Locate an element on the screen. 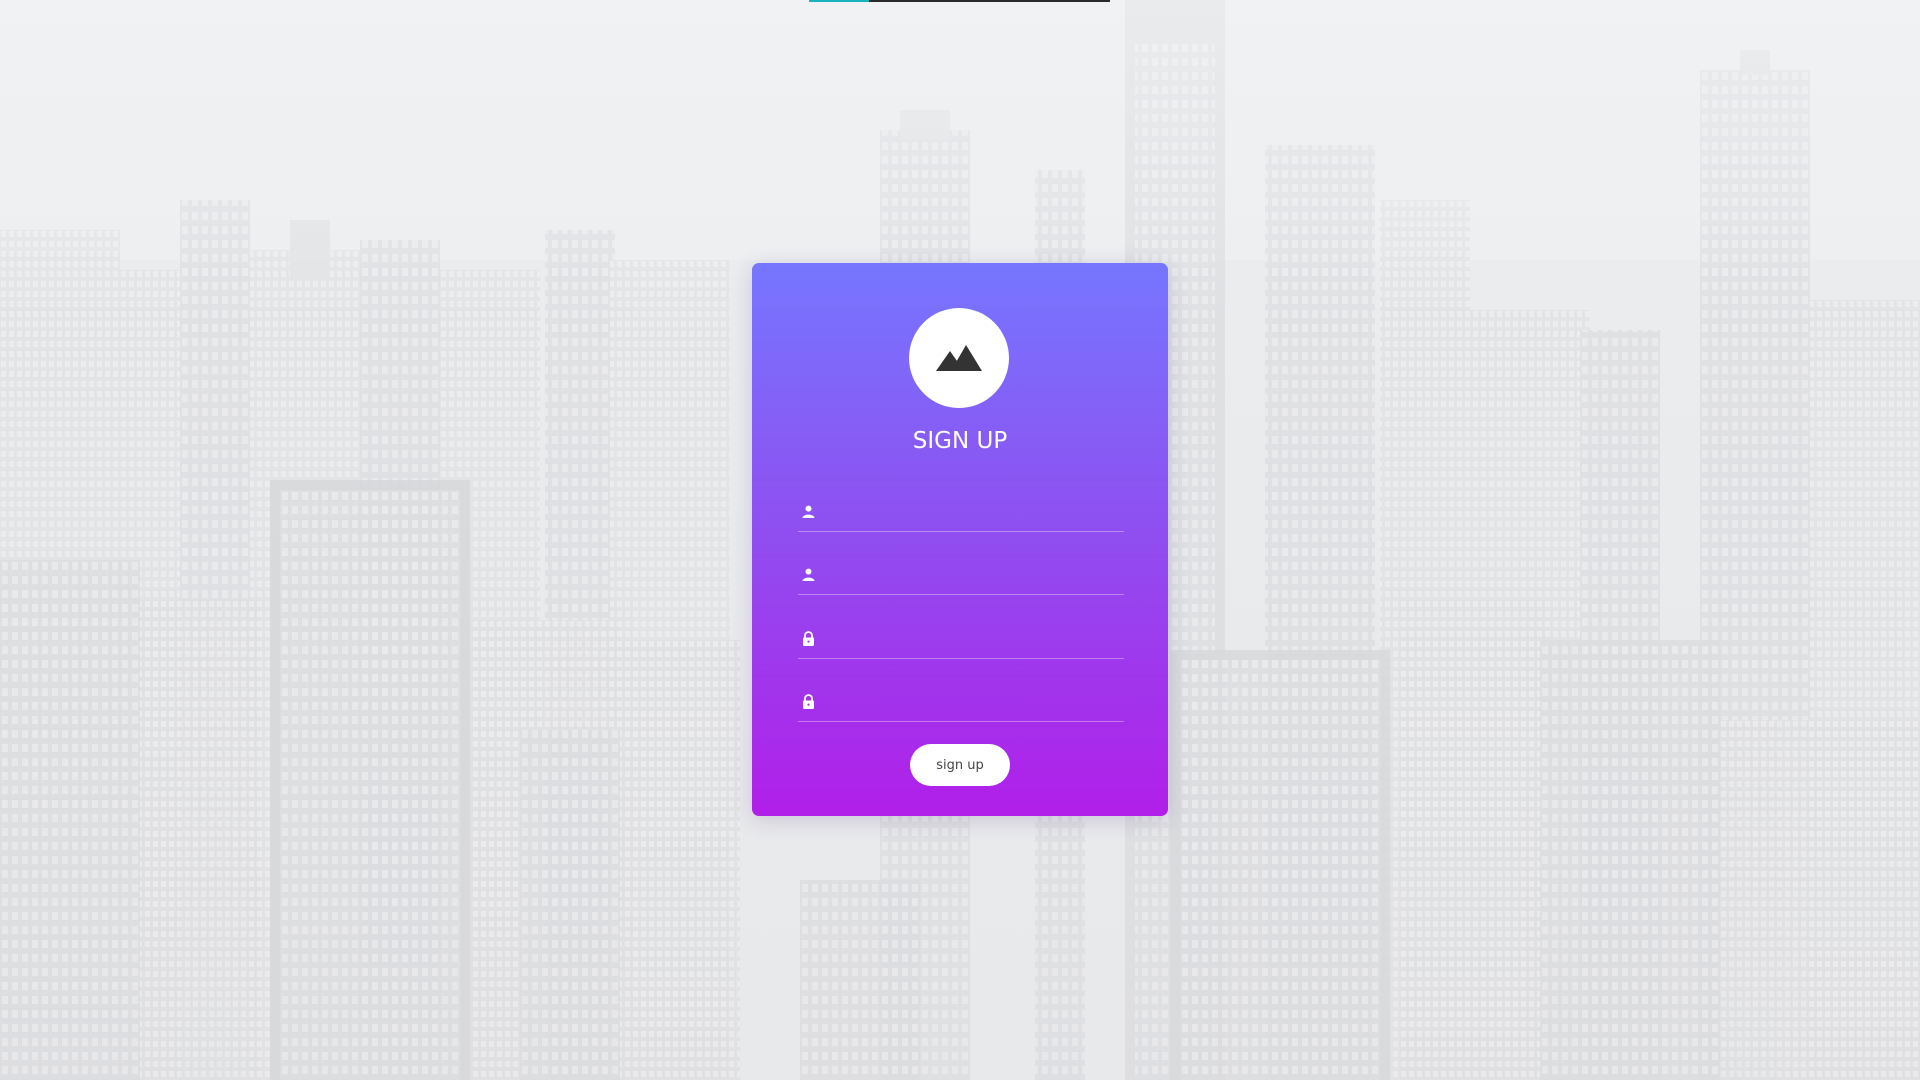 The image size is (1920, 1080). name-input is located at coordinates (975, 574).